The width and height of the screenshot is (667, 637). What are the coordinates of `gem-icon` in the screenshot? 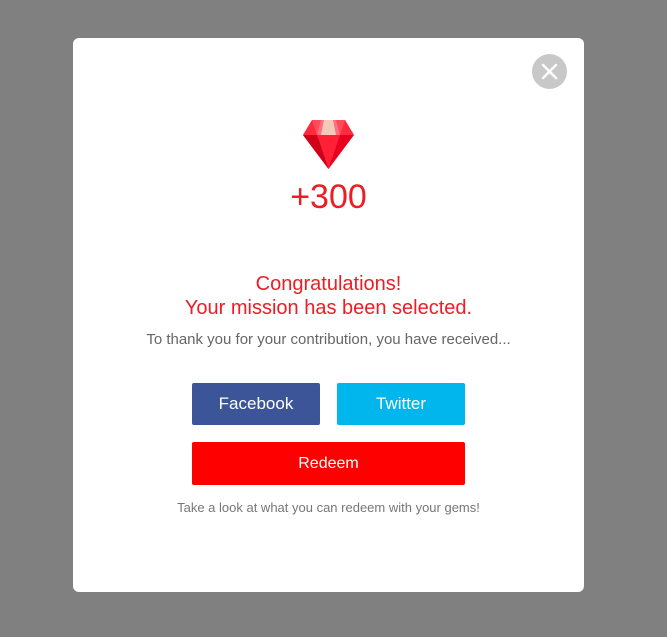 It's located at (328, 144).